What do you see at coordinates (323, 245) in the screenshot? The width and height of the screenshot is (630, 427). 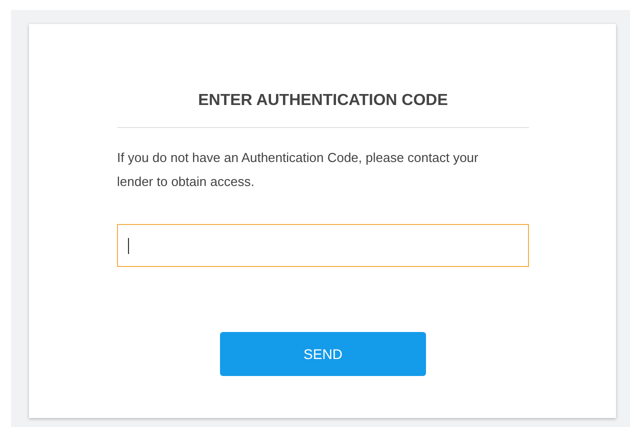 I see `input-field` at bounding box center [323, 245].